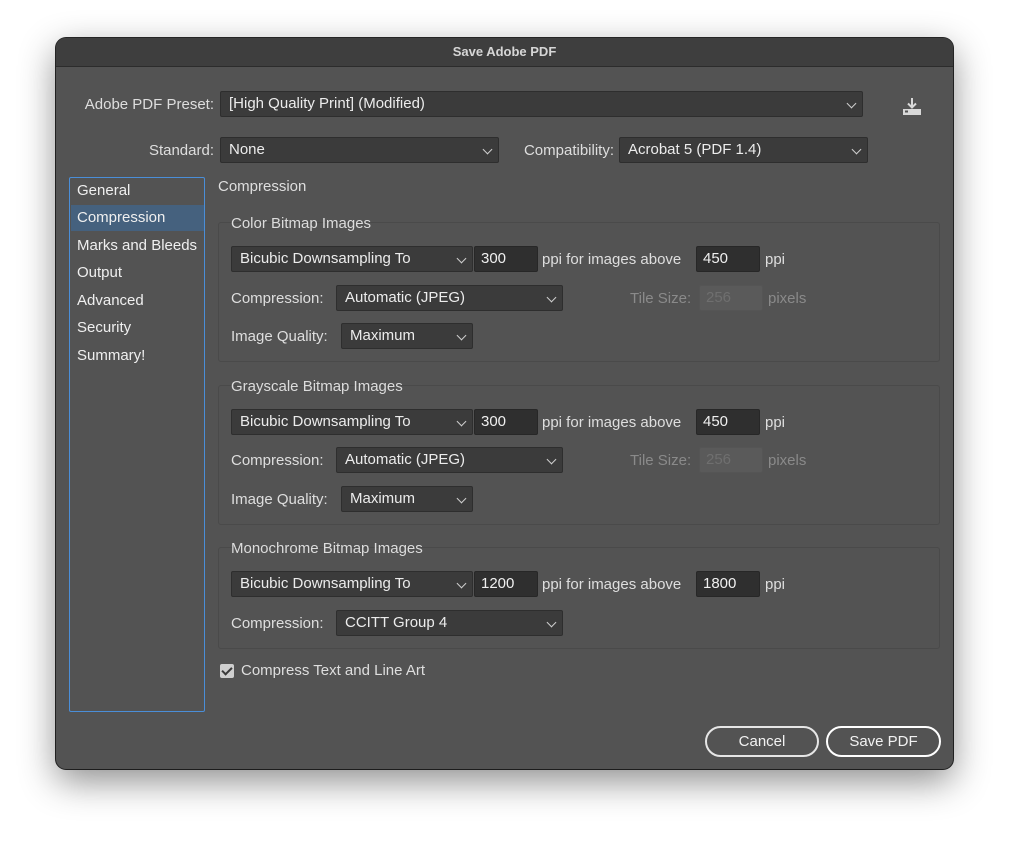 The width and height of the screenshot is (1009, 843). I want to click on sidebar-item-general: General, so click(137, 191).